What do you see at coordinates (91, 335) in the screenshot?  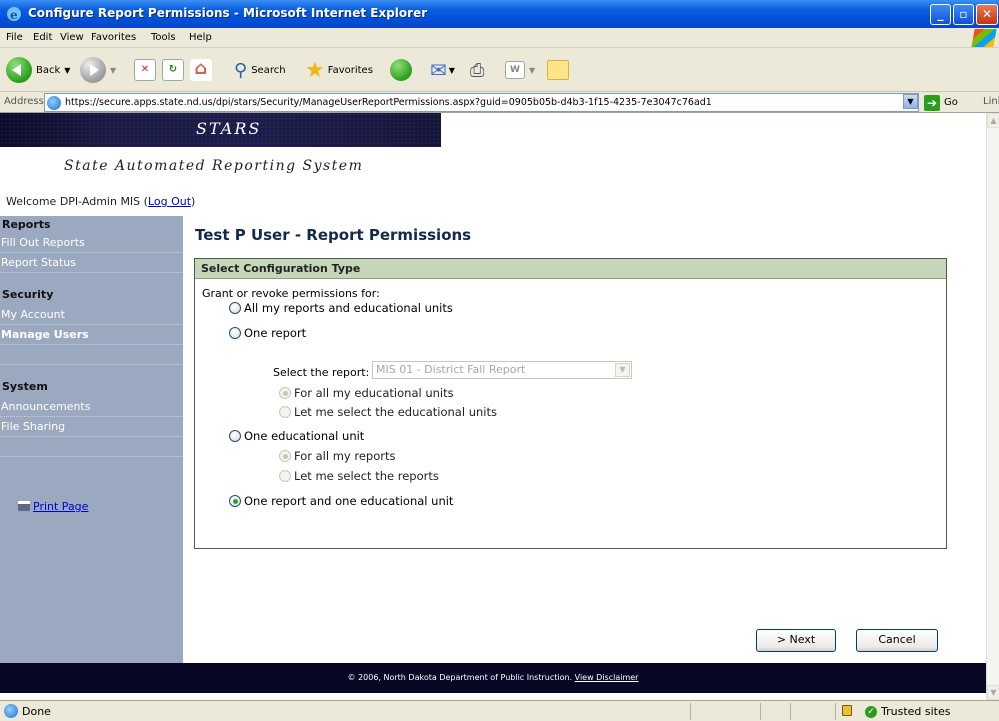 I see `sidebar-item-manage-users: Manage Users` at bounding box center [91, 335].